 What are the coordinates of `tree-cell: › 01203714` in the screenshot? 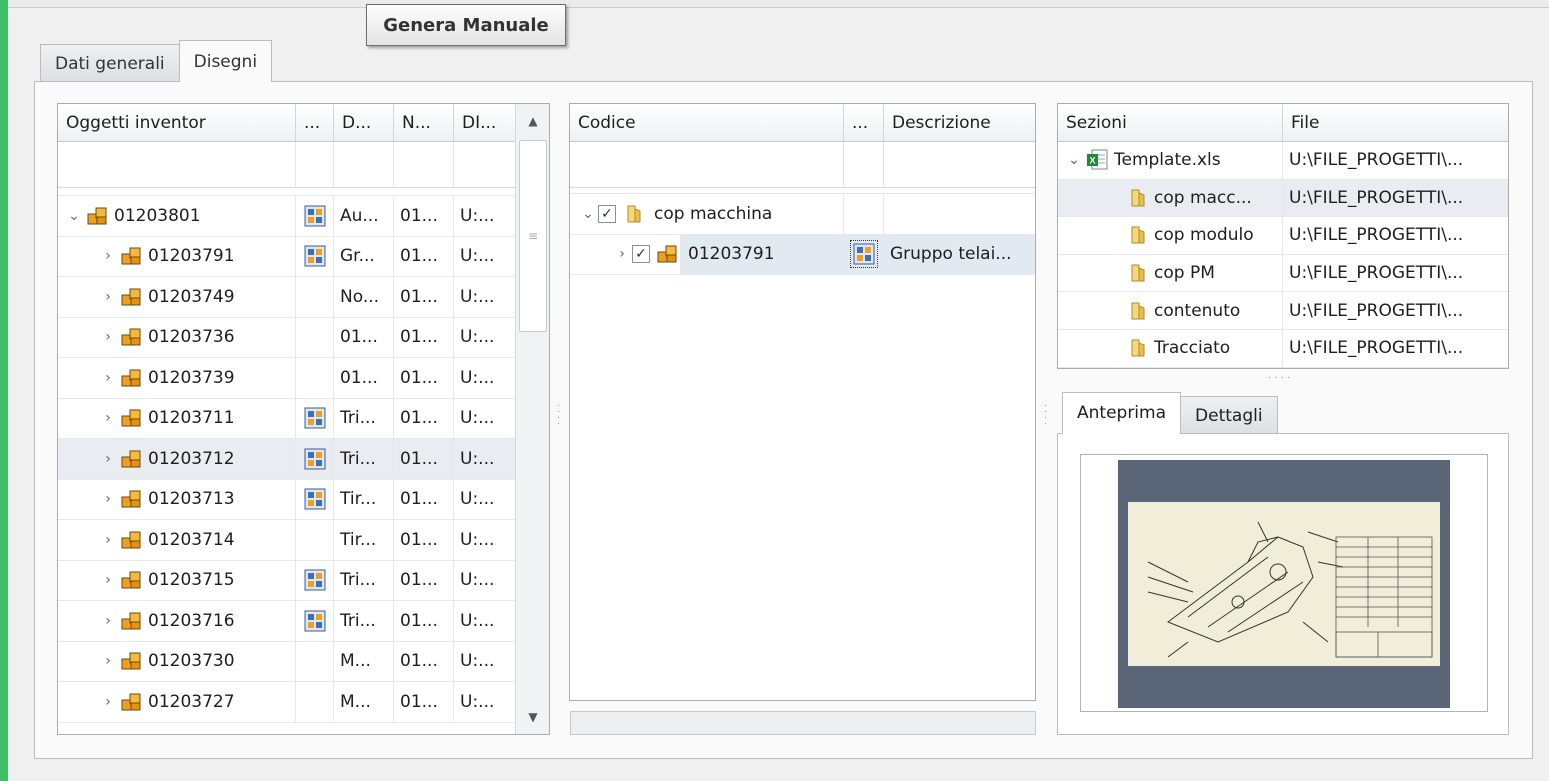 It's located at (177, 540).